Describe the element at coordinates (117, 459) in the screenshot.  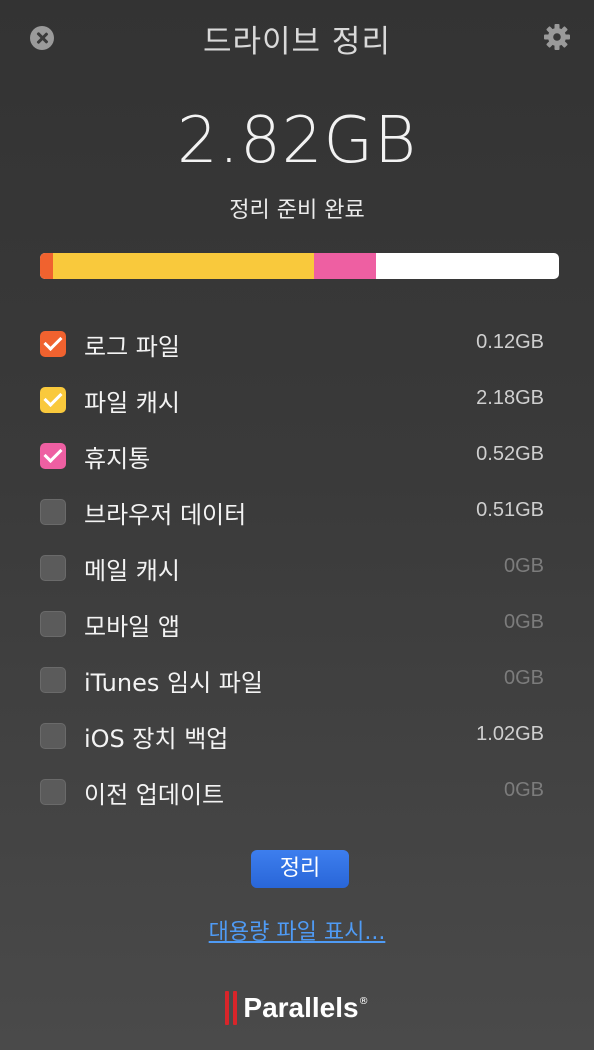
I see `item-label: 휴지통` at that location.